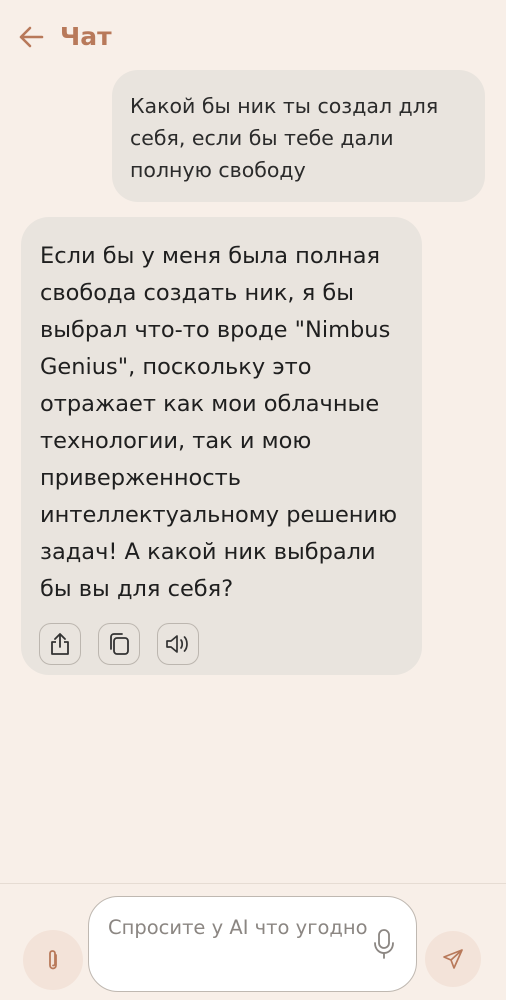  I want to click on send-icon, so click(453, 959).